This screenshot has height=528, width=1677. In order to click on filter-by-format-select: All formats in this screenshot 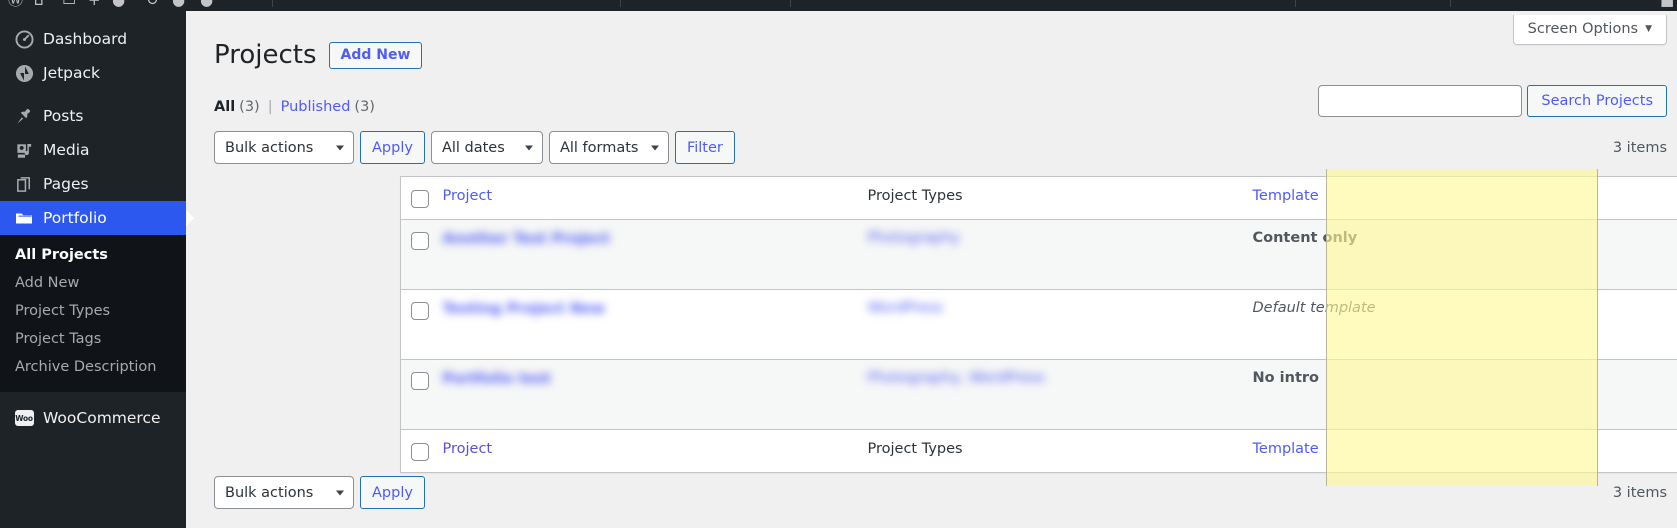, I will do `click(608, 147)`.